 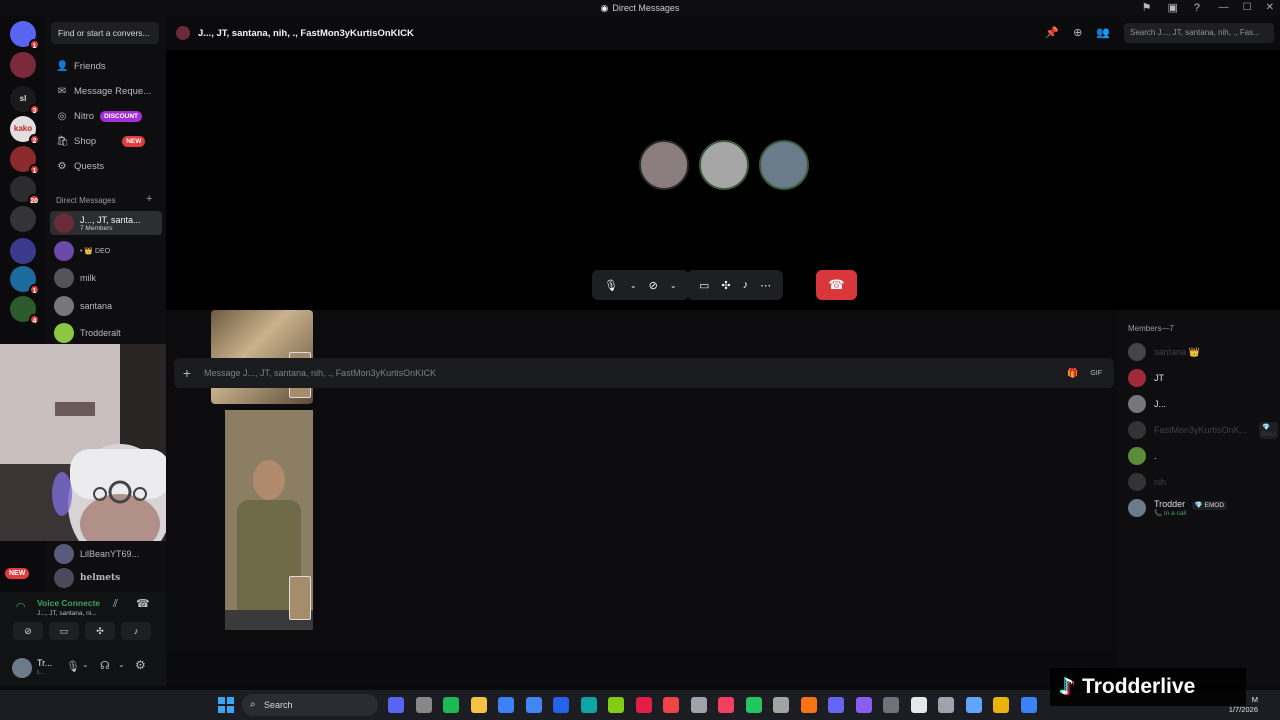 I want to click on dm-item-milk: milk, so click(x=106, y=278).